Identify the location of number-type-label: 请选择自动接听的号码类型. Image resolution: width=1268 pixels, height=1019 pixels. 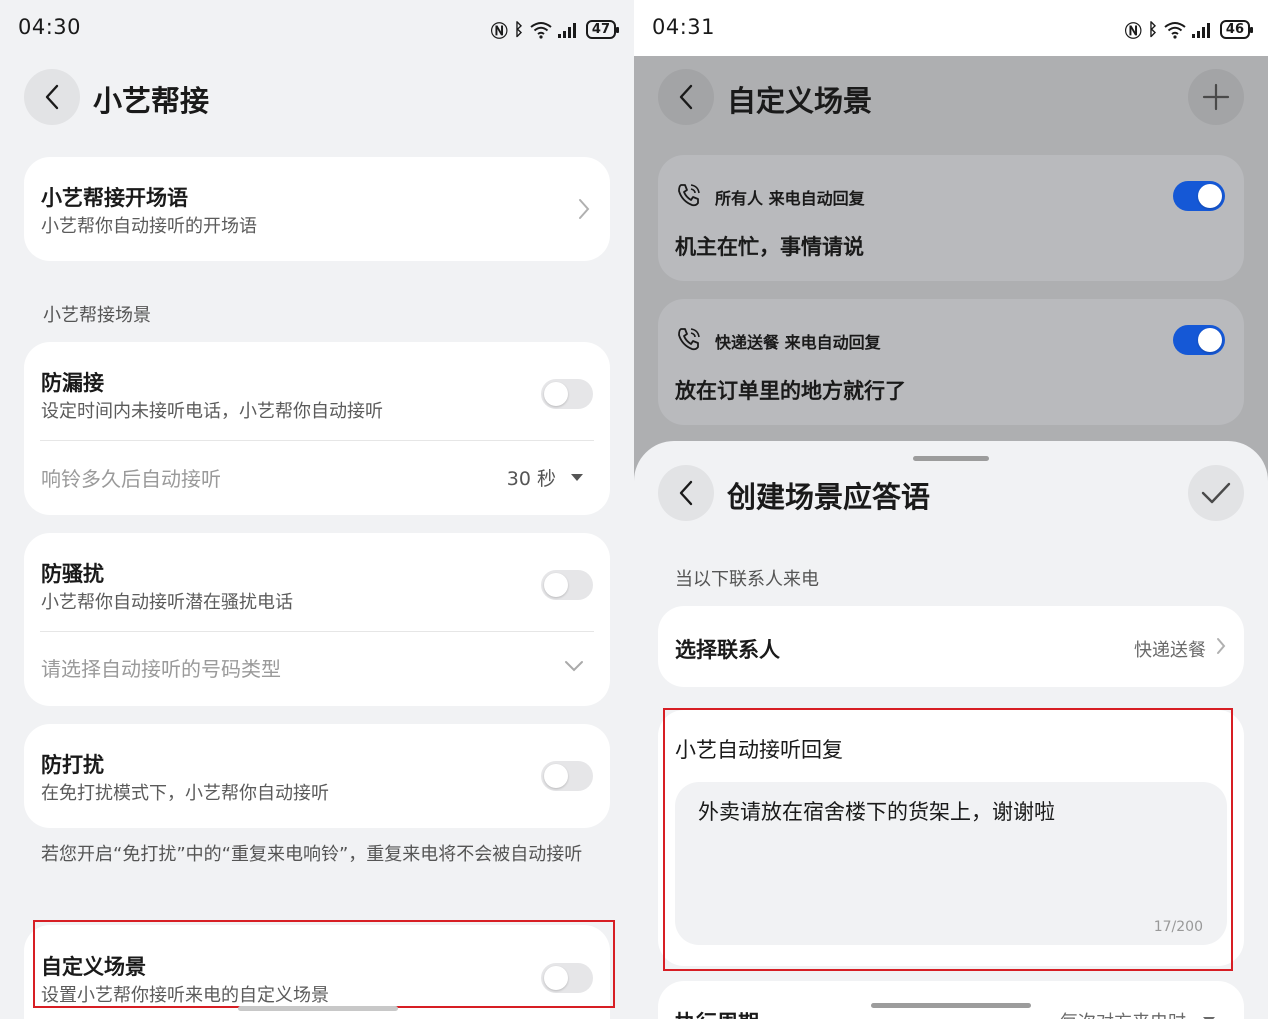
(161, 667).